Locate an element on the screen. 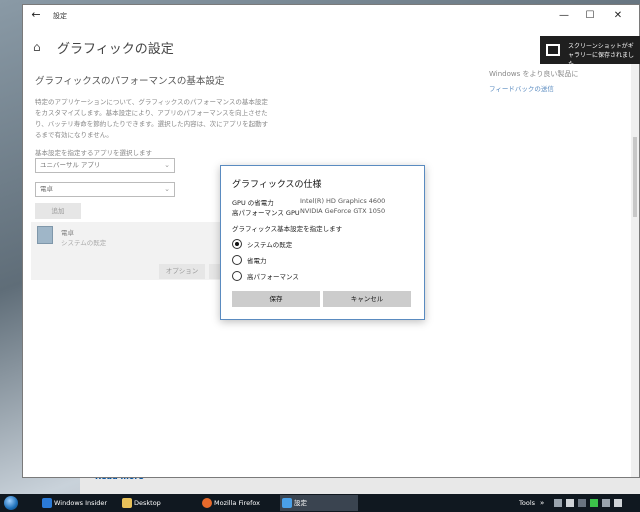 Image resolution: width=640 pixels, height=512 pixels. preference-label: グラフィックス基本設定を指定します is located at coordinates (287, 229).